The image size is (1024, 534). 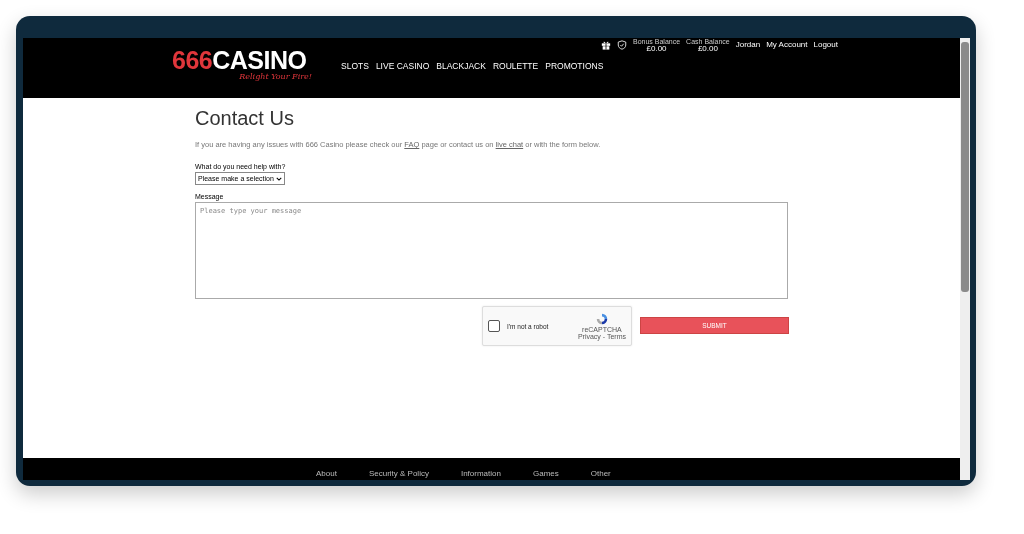 What do you see at coordinates (326, 474) in the screenshot?
I see `footer-heading: About` at bounding box center [326, 474].